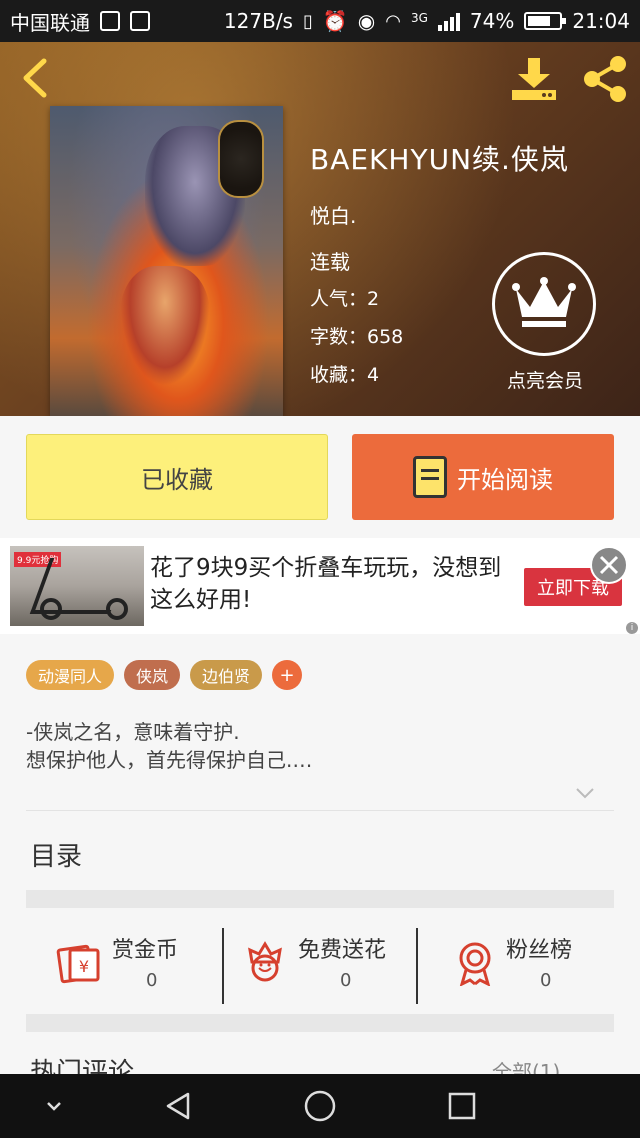 This screenshot has height=1138, width=640. Describe the element at coordinates (241, 159) in the screenshot. I see `cover-seal-icon` at that location.